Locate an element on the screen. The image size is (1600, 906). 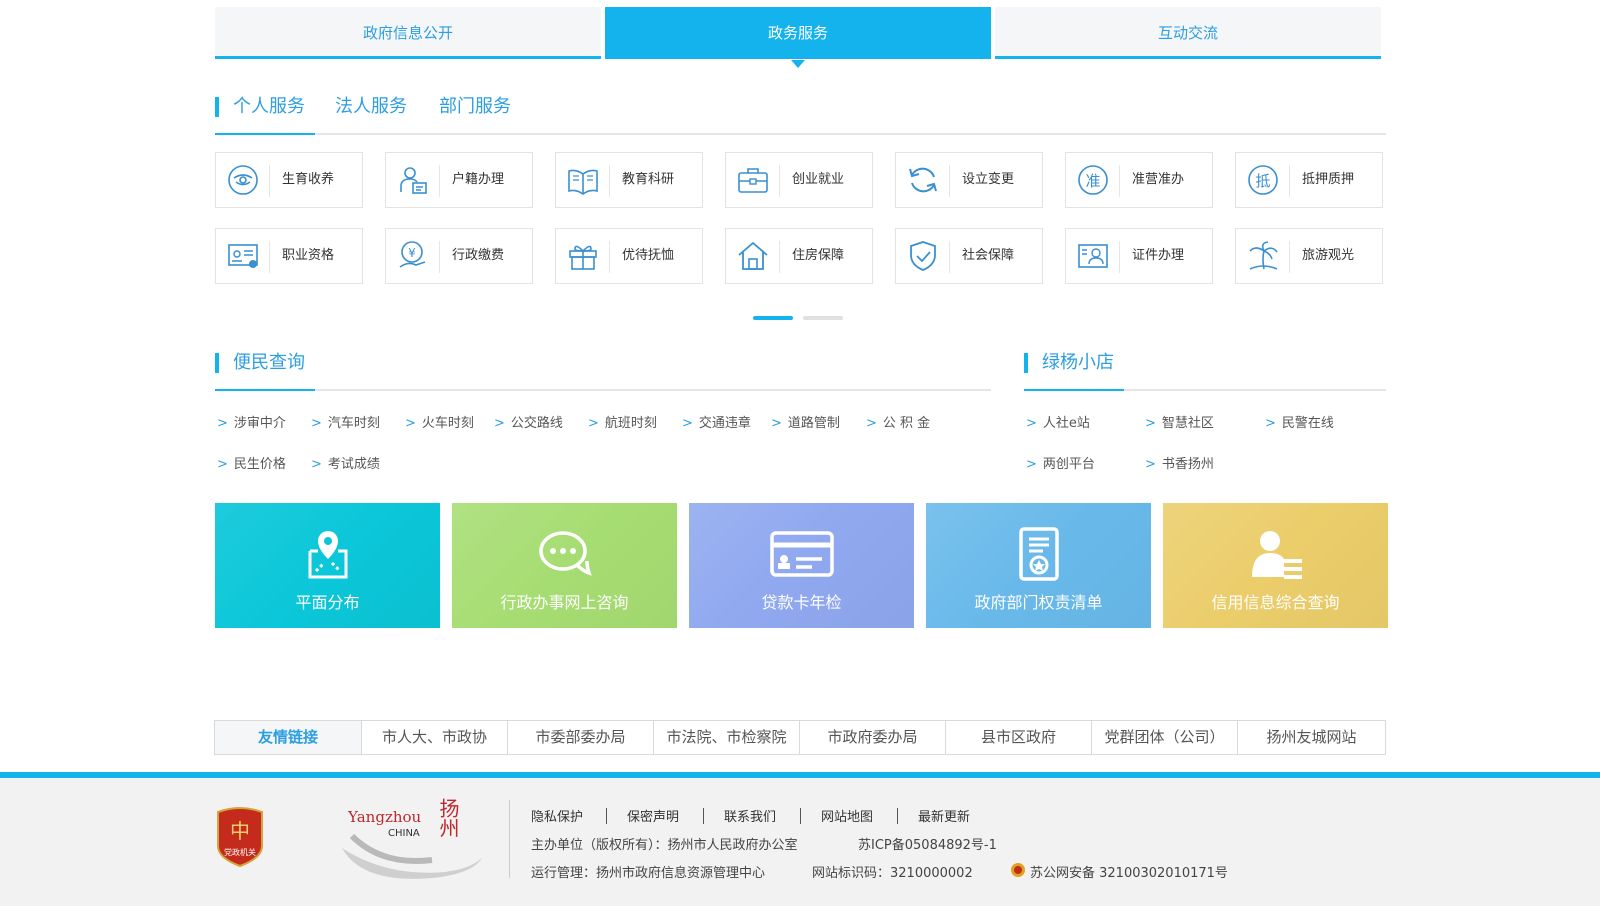
service-item: 社会保障 is located at coordinates (969, 256).